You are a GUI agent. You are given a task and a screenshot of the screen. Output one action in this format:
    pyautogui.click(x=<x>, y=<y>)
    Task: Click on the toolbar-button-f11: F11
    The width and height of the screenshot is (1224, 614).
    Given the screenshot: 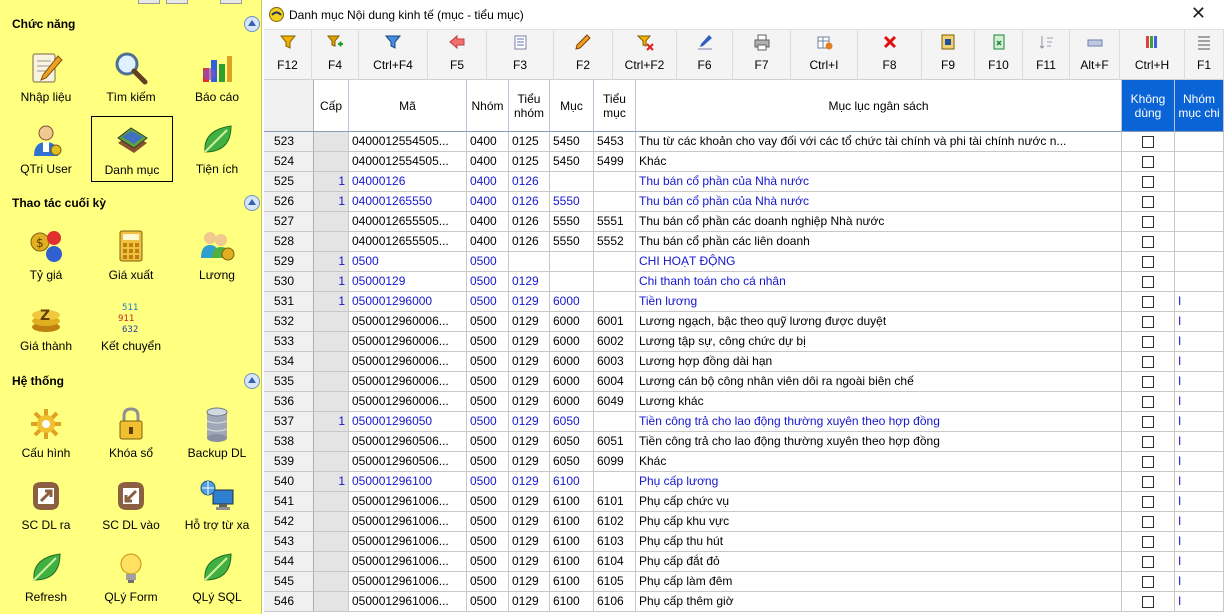 What is the action you would take?
    pyautogui.click(x=1046, y=55)
    